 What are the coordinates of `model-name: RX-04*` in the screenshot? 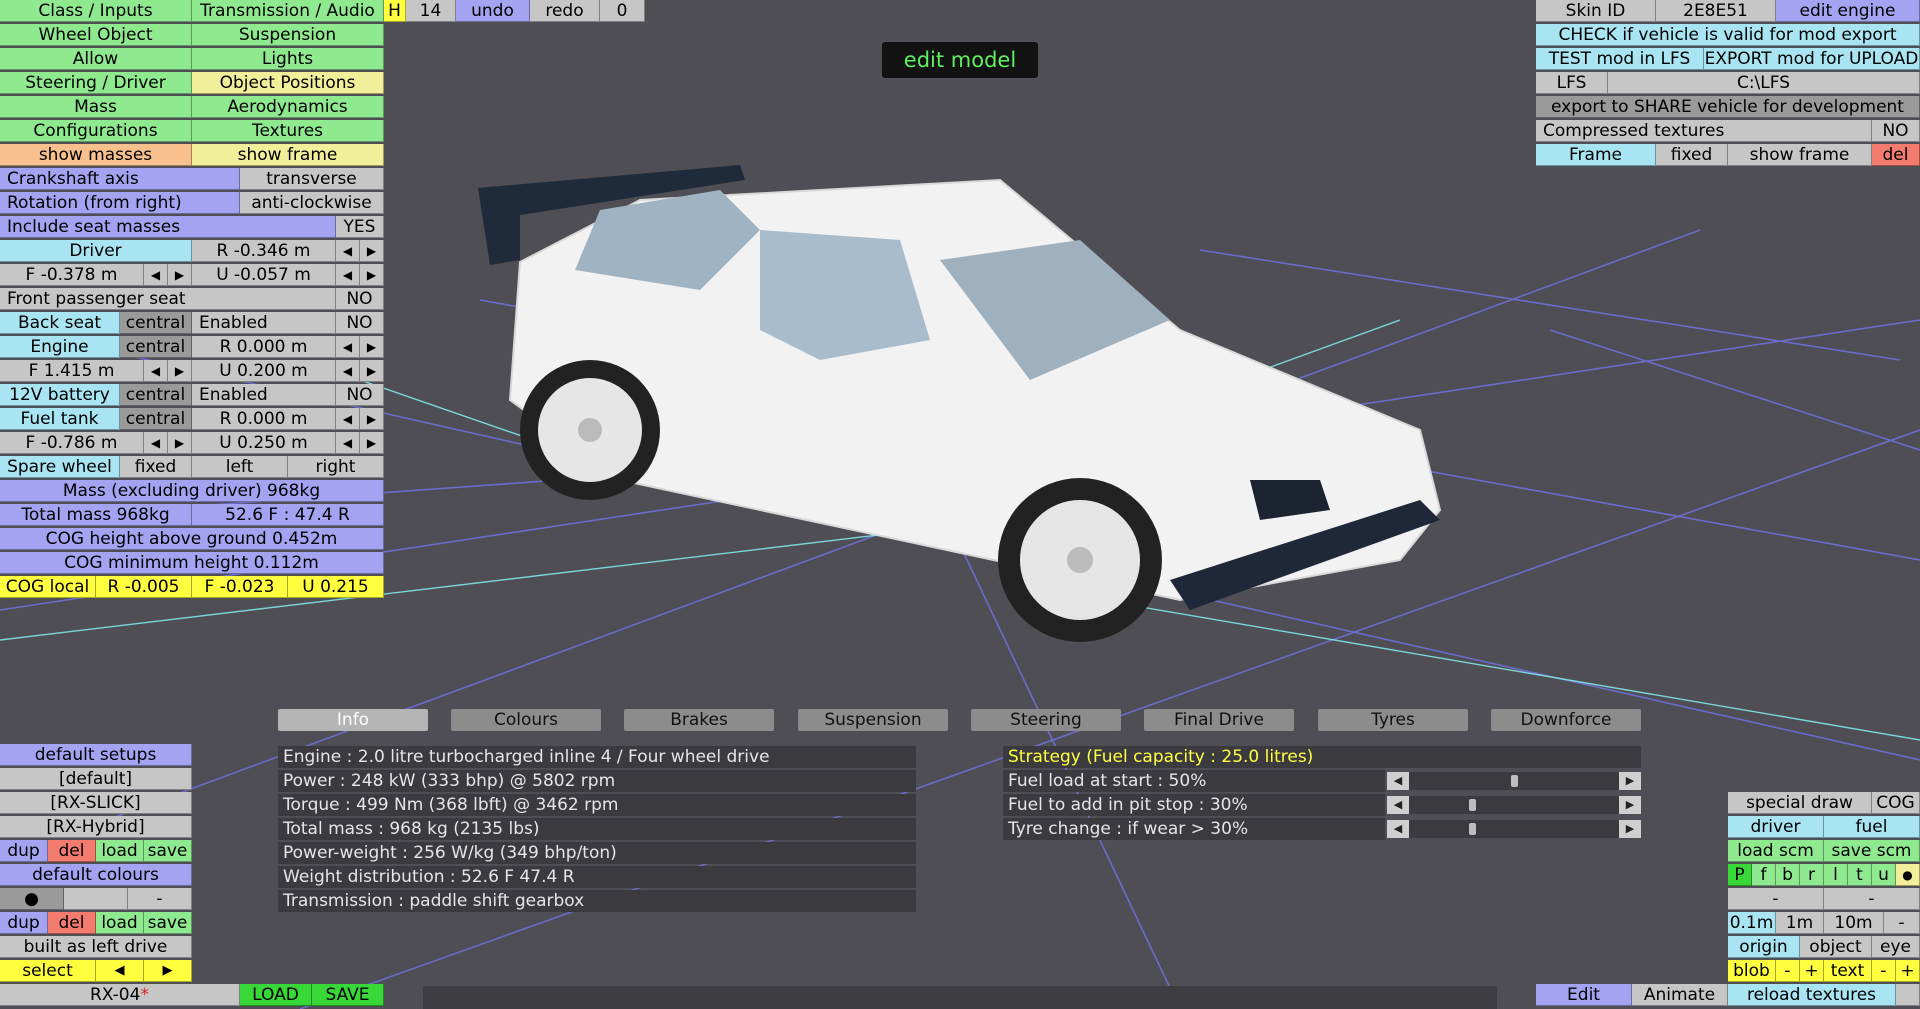 It's located at (120, 995).